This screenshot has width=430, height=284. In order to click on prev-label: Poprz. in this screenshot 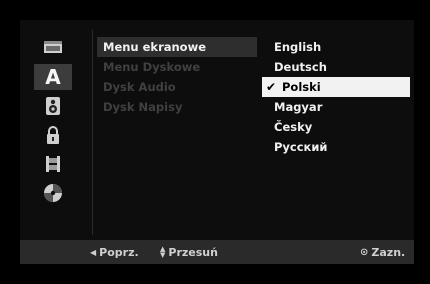, I will do `click(119, 252)`.